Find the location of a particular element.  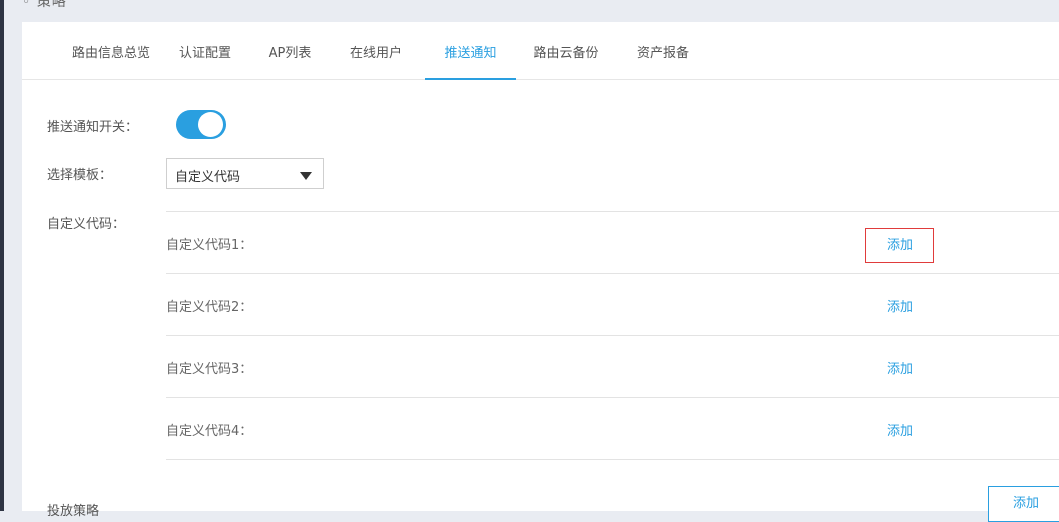

custom-code-3-add-link: 添加 is located at coordinates (900, 367).